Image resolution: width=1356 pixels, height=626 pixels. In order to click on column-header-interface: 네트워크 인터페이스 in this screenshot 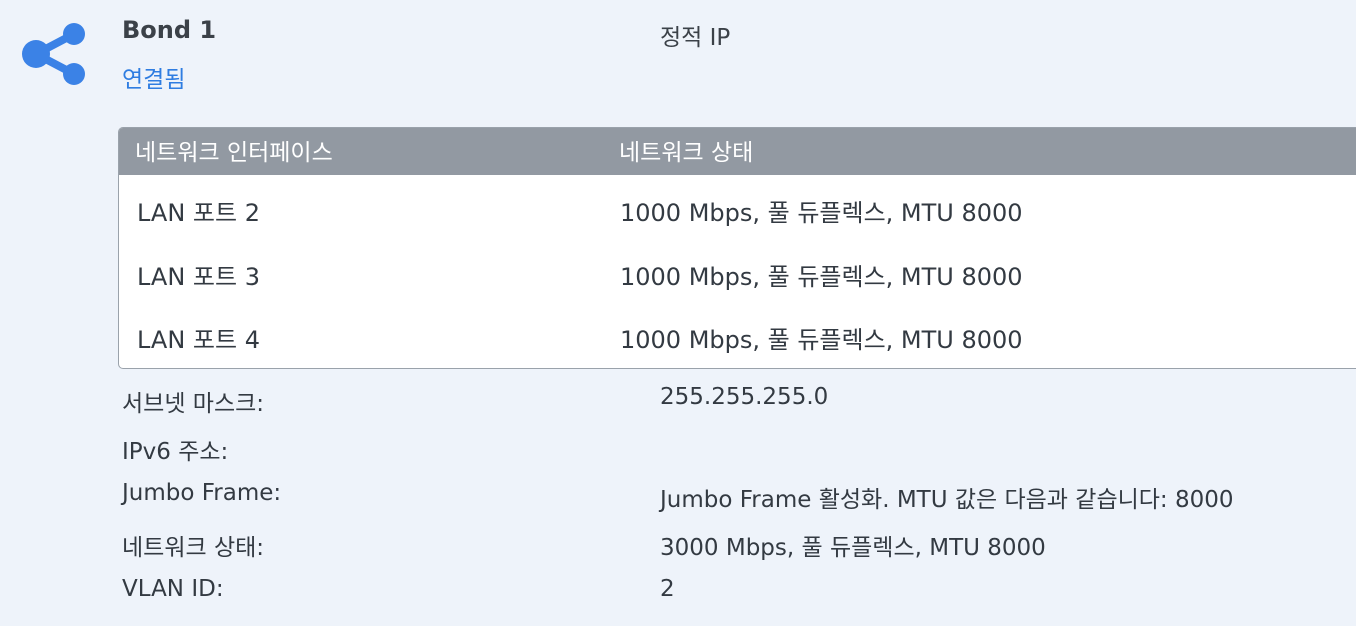, I will do `click(234, 153)`.